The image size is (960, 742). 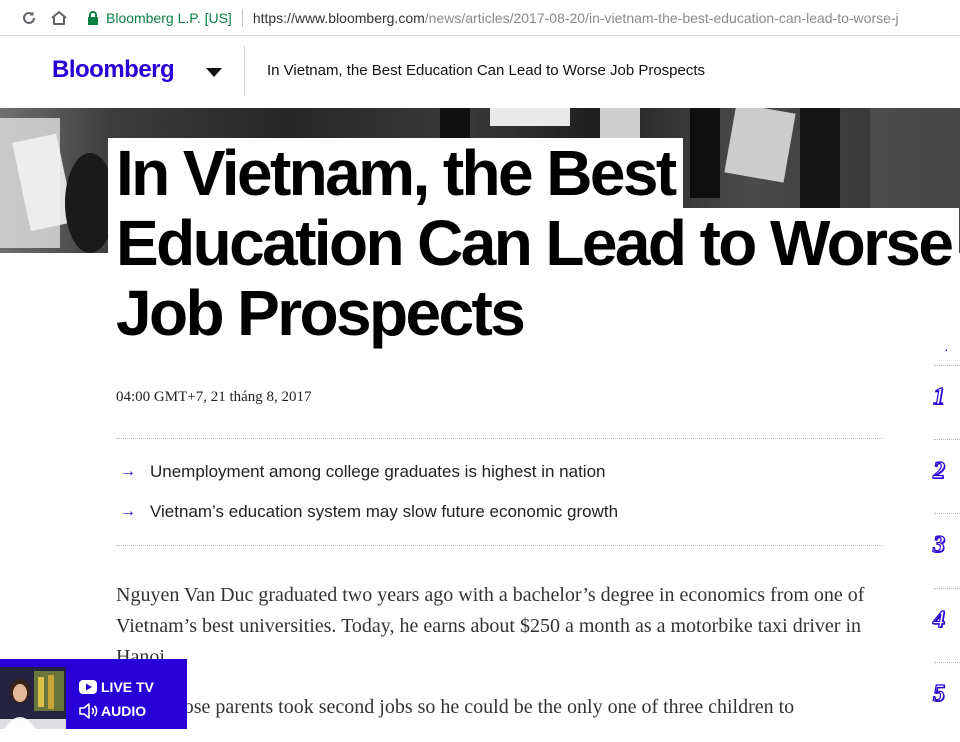 What do you see at coordinates (124, 711) in the screenshot?
I see `audio-label: AUDIO` at bounding box center [124, 711].